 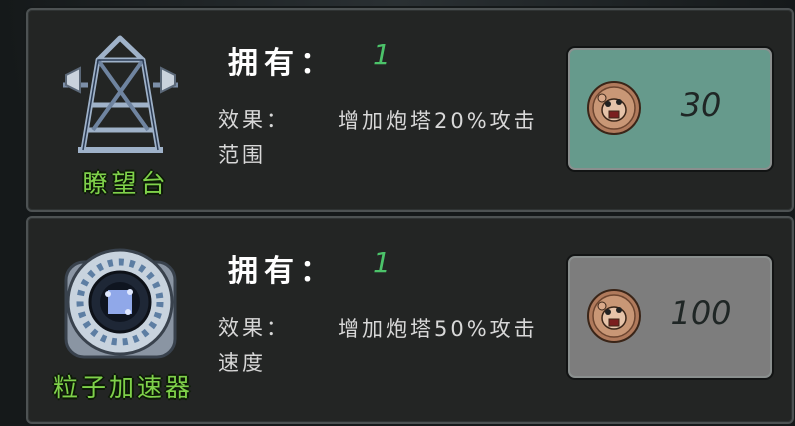 What do you see at coordinates (126, 183) in the screenshot?
I see `item-name: 瞭望台` at bounding box center [126, 183].